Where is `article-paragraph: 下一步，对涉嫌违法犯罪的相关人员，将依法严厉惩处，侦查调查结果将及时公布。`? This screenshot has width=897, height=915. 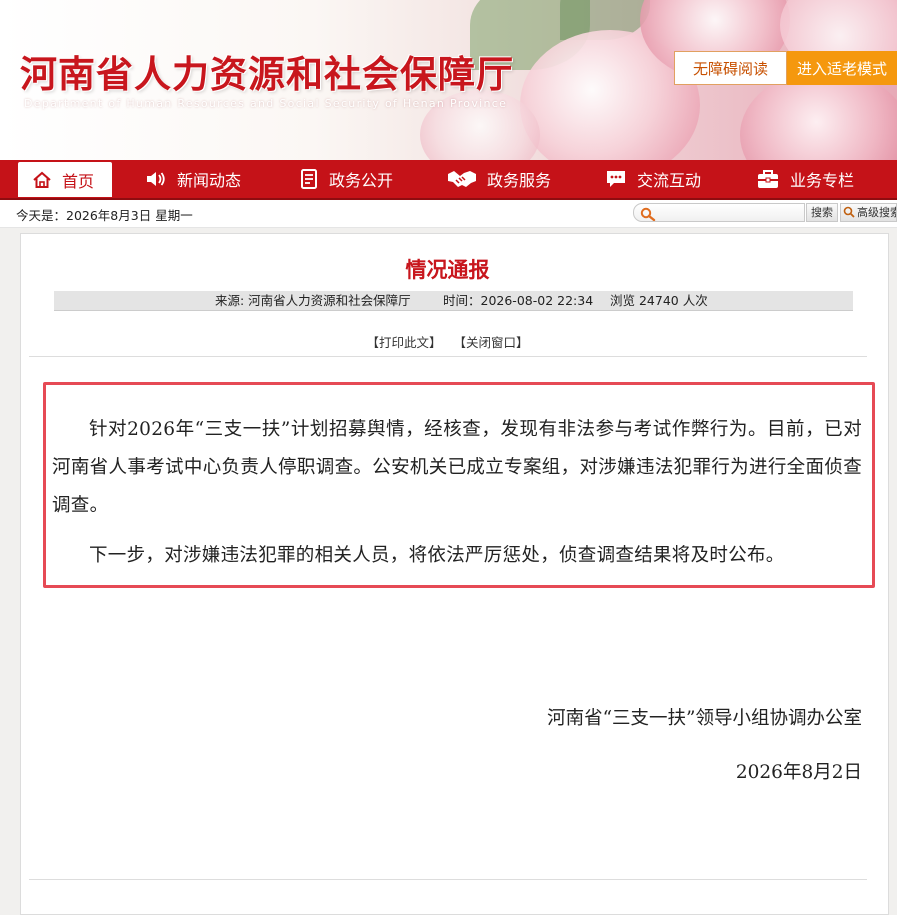
article-paragraph: 下一步，对涉嫌违法犯罪的相关人员，将依法严厉惩处，侦查调查结果将及时公布。 is located at coordinates (437, 555).